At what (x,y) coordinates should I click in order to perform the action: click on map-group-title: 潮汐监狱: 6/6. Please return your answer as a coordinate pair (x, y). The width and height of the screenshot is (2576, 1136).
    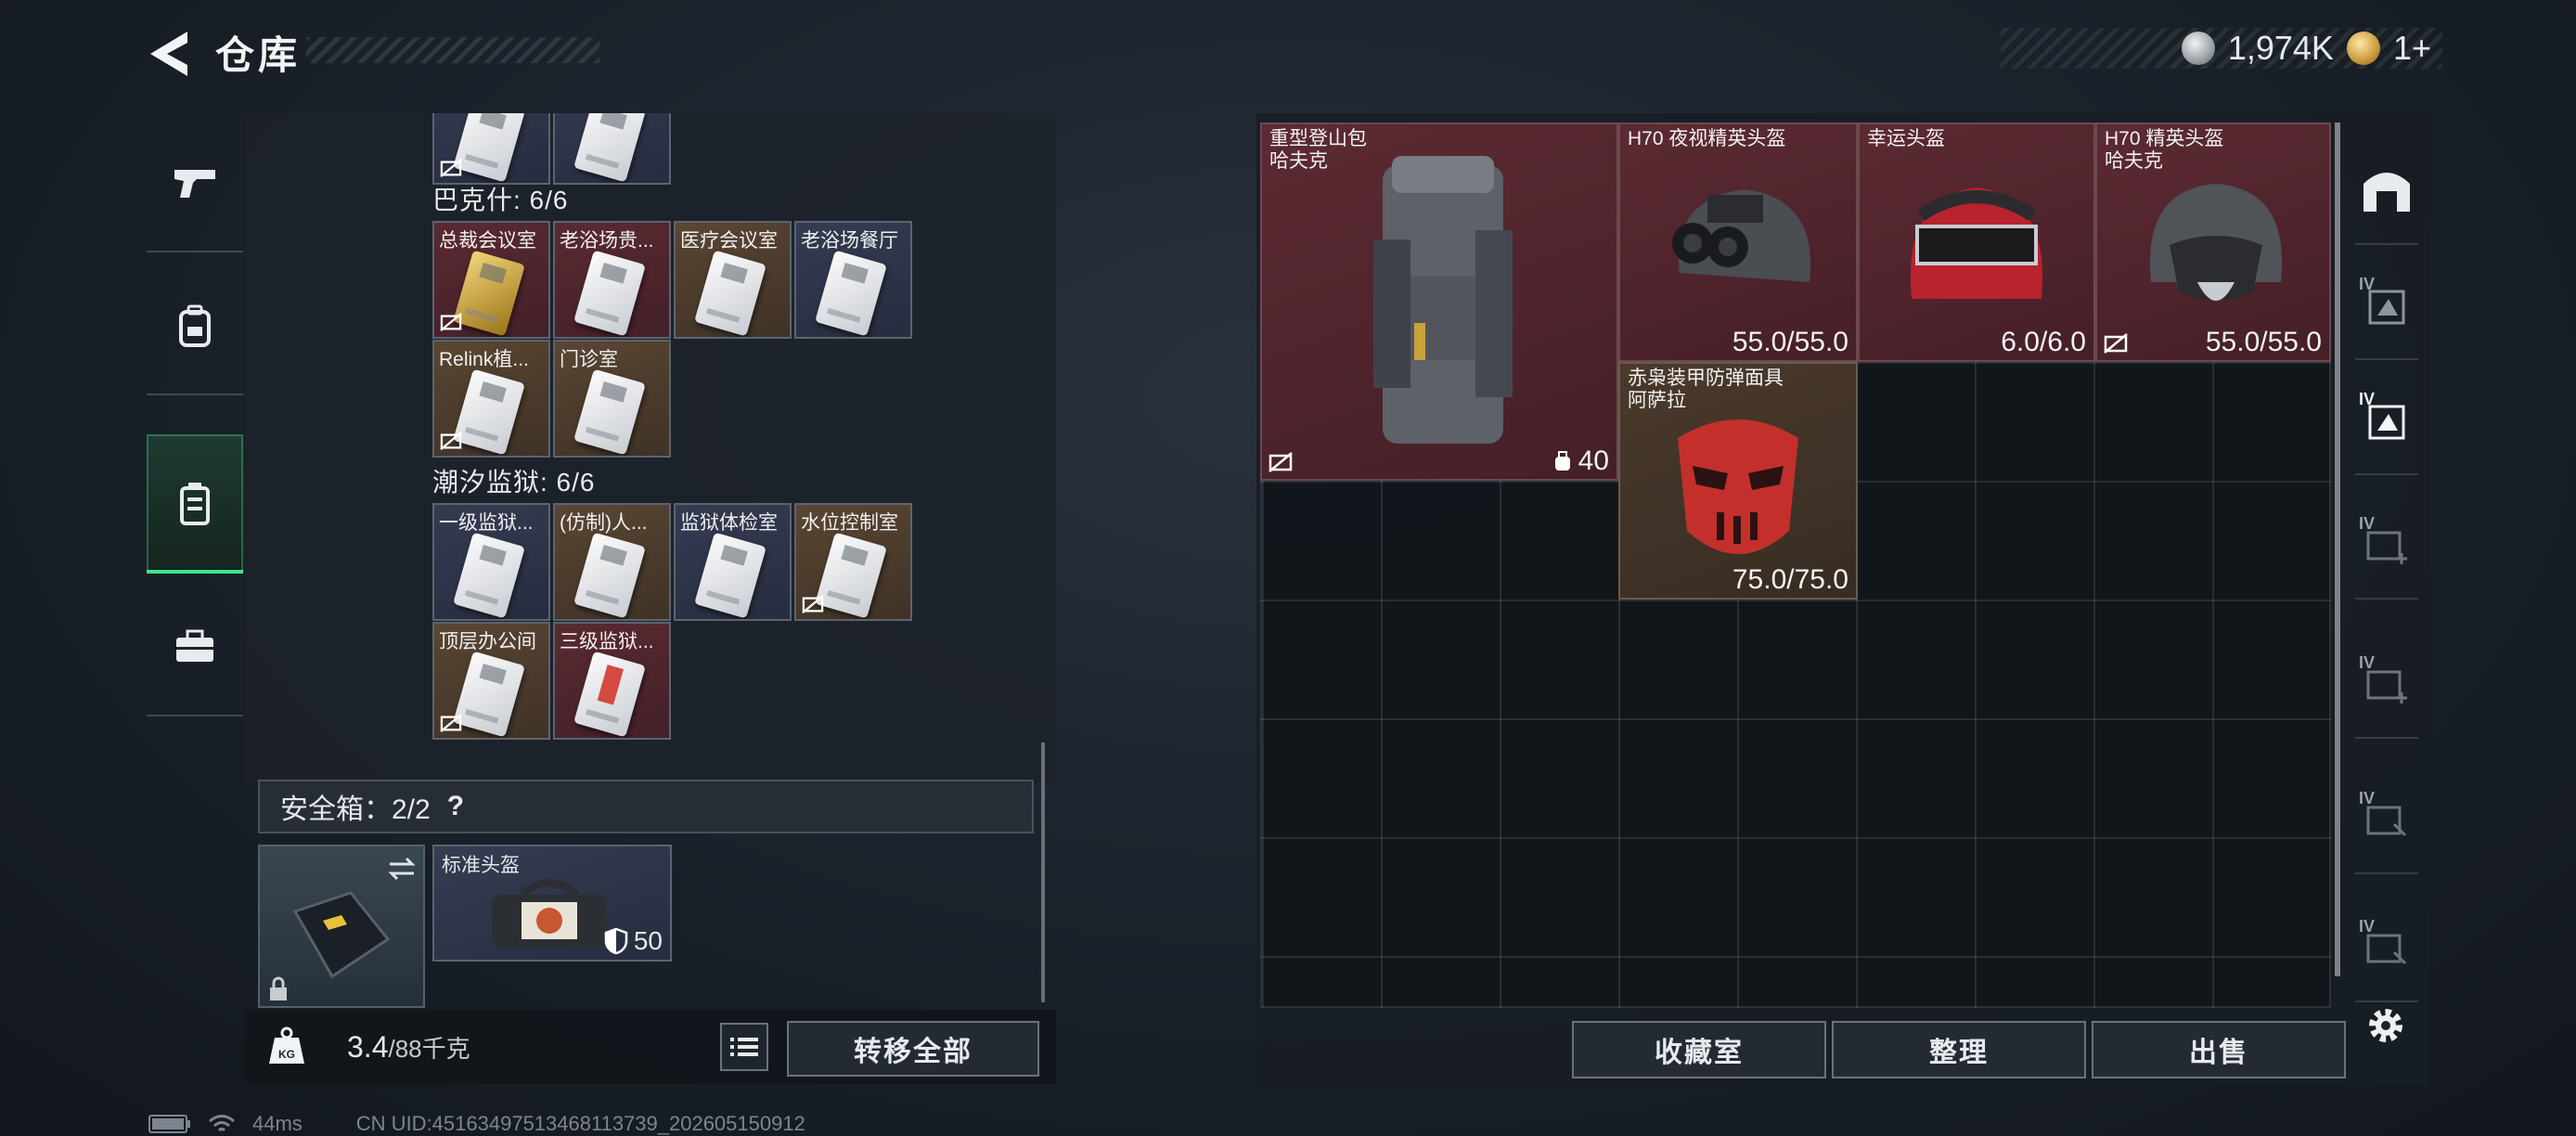
    Looking at the image, I should click on (514, 482).